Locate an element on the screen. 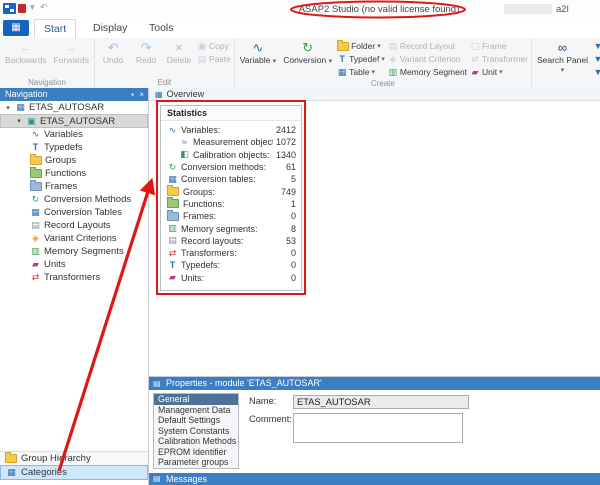  app-logo-accent is located at coordinates (22, 8).